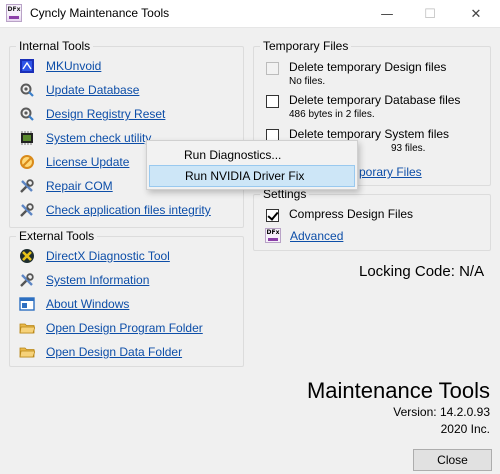 The image size is (500, 474). Describe the element at coordinates (368, 67) in the screenshot. I see `temp-design-files-label: Delete temporary Design files` at that location.